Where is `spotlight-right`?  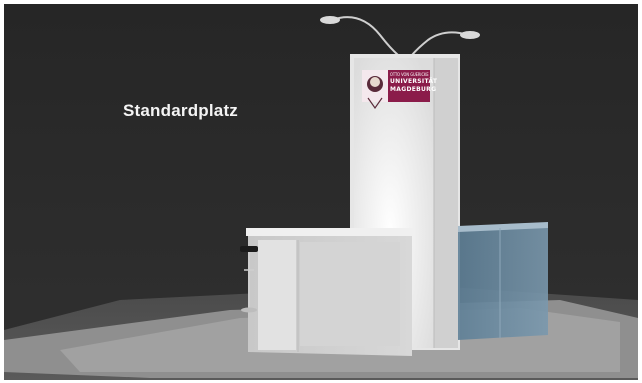
spotlight-right is located at coordinates (470, 35).